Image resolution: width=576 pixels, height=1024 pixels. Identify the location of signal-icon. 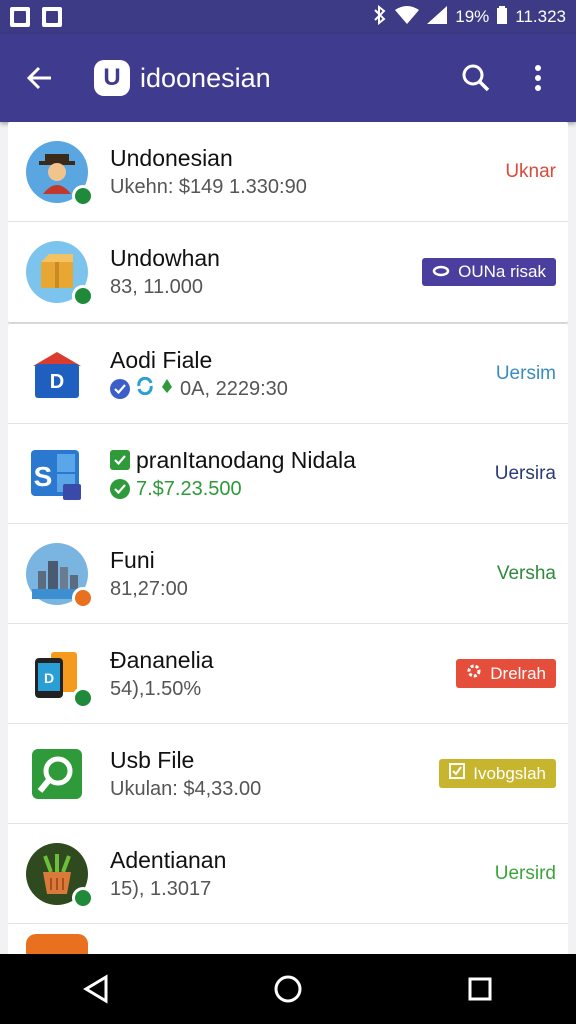
(437, 17).